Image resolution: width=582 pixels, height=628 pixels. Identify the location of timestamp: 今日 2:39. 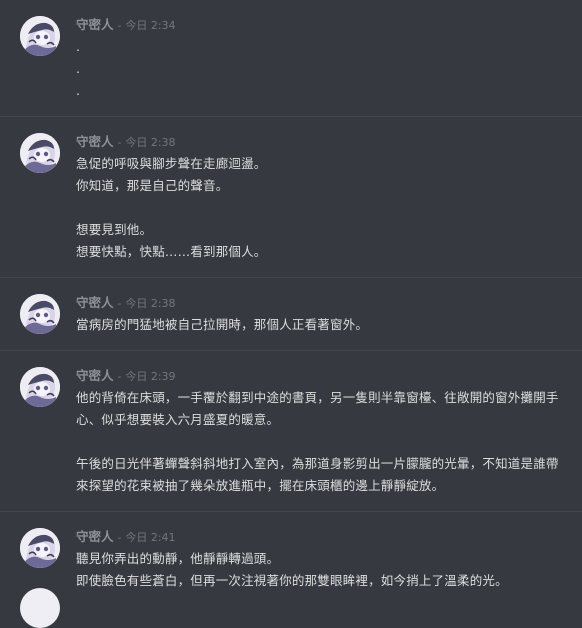
(150, 376).